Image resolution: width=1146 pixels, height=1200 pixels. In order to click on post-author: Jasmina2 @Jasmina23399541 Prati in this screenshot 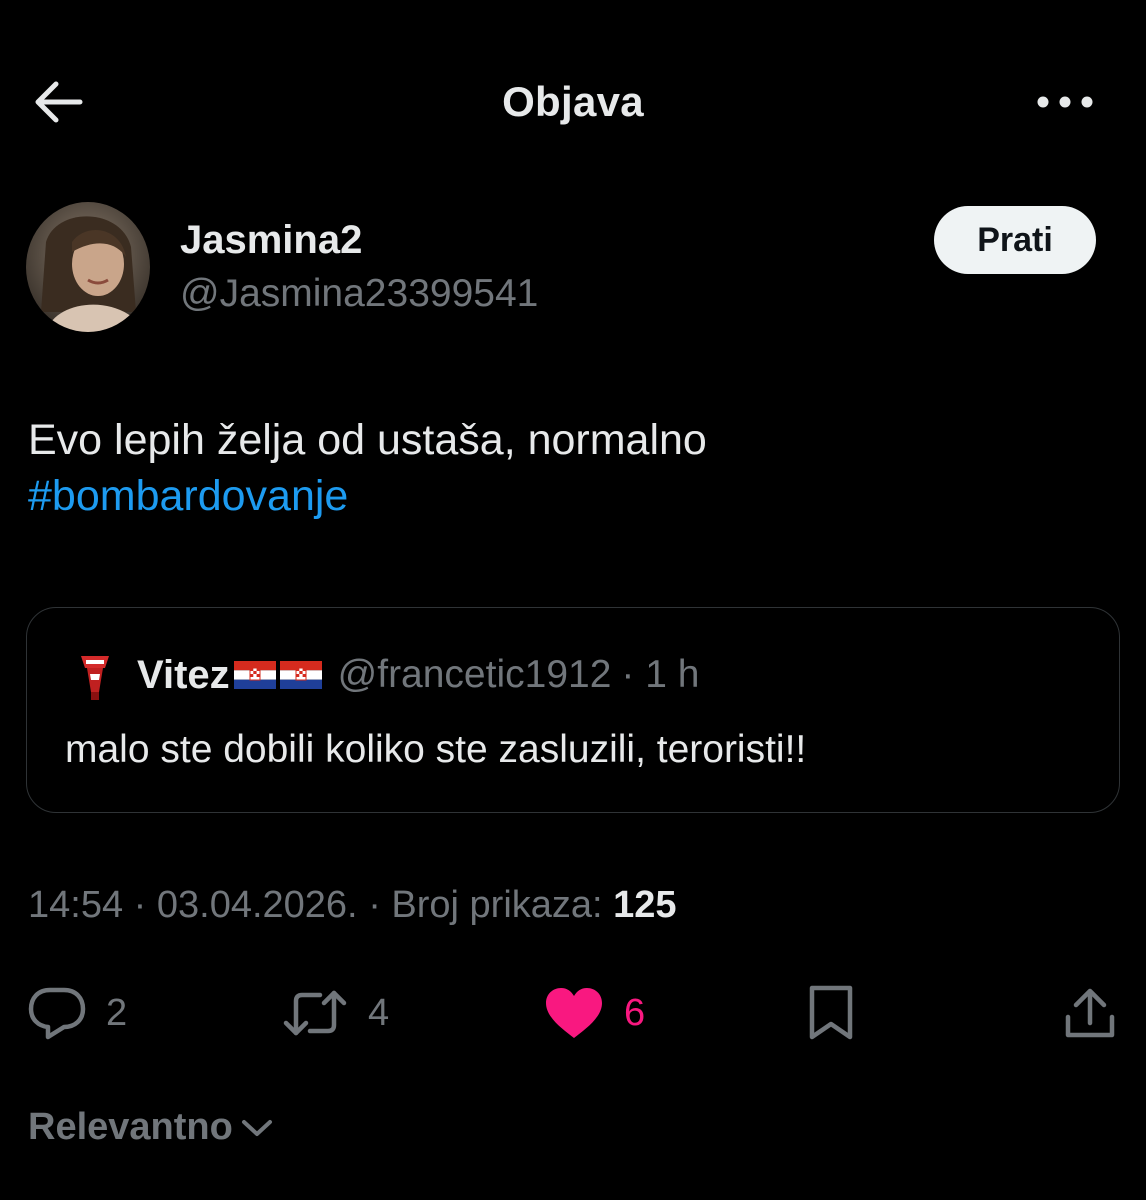, I will do `click(573, 270)`.